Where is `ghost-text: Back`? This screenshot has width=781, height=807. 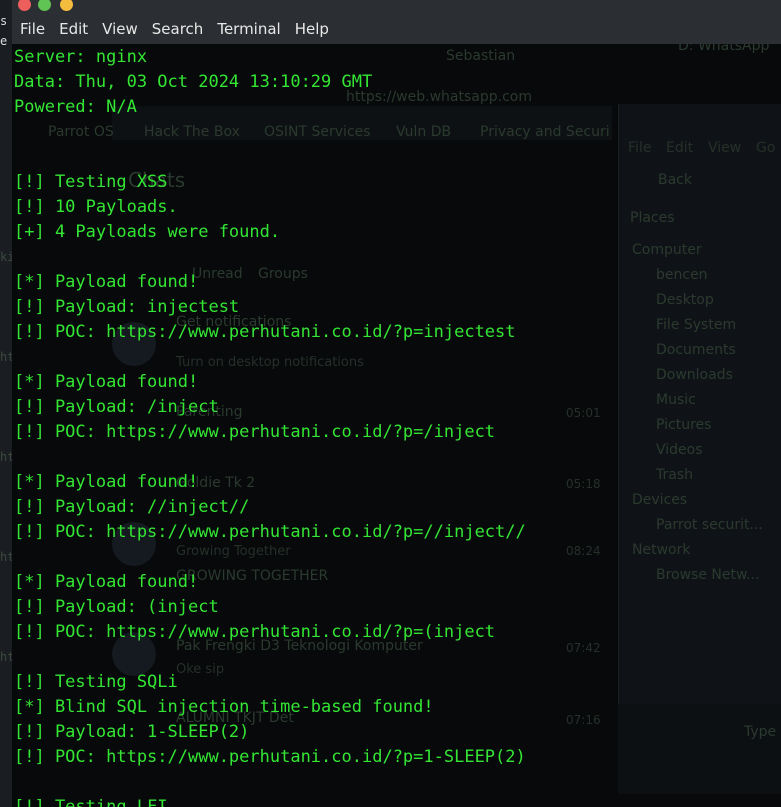 ghost-text: Back is located at coordinates (675, 180).